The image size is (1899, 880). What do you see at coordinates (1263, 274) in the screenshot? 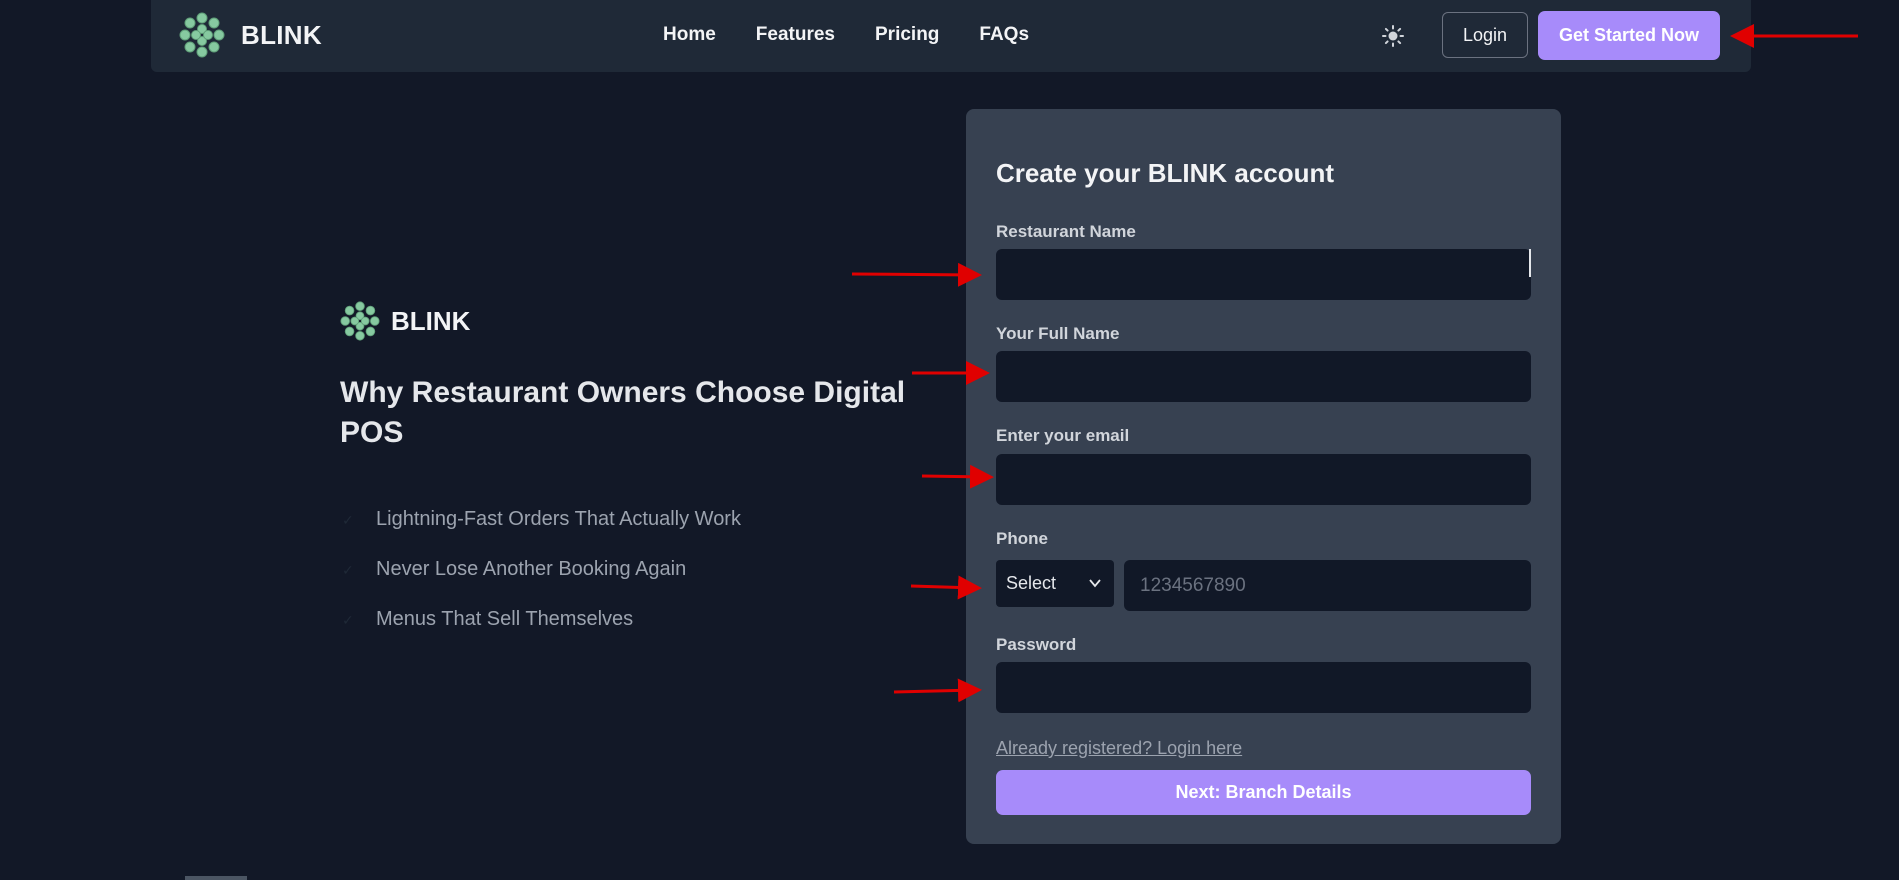
I see `restaurant-name-input` at bounding box center [1263, 274].